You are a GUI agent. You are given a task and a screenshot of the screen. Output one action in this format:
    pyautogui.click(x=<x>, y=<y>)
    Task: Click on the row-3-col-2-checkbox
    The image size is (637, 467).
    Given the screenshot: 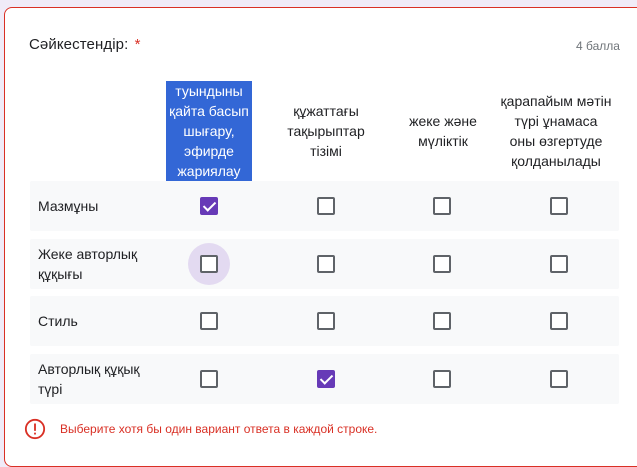 What is the action you would take?
    pyautogui.click(x=326, y=321)
    